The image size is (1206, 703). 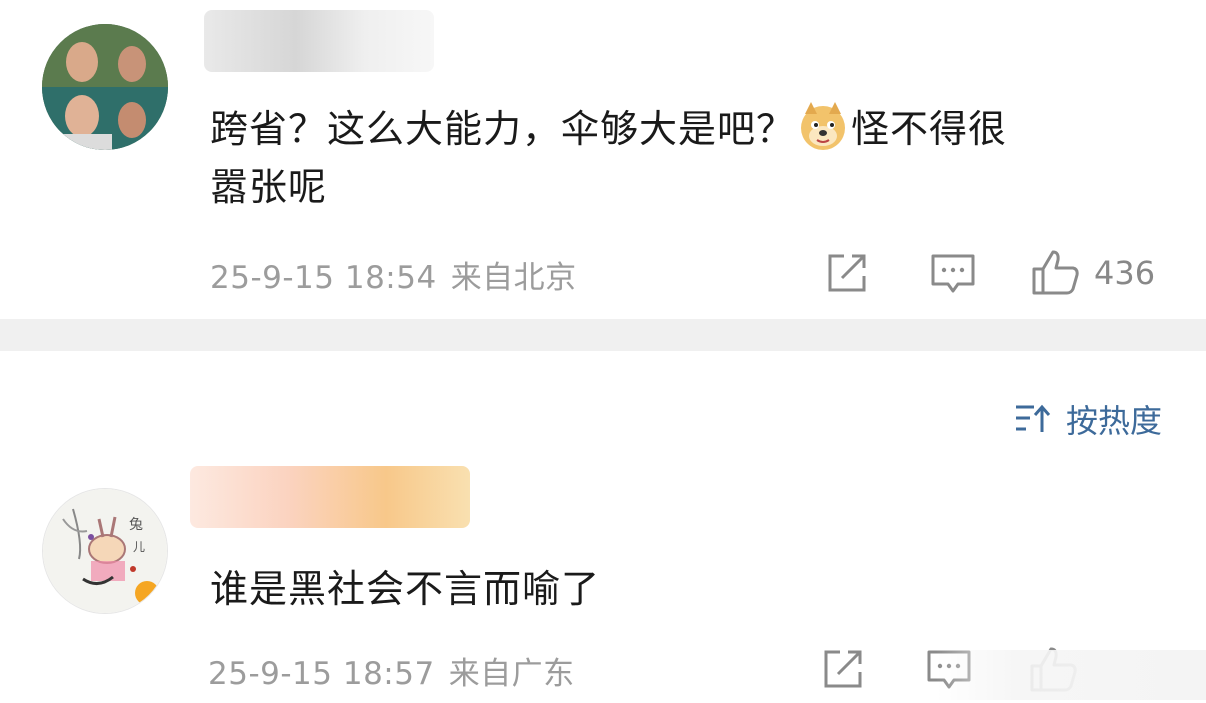 I want to click on like-count: 436, so click(x=1125, y=273).